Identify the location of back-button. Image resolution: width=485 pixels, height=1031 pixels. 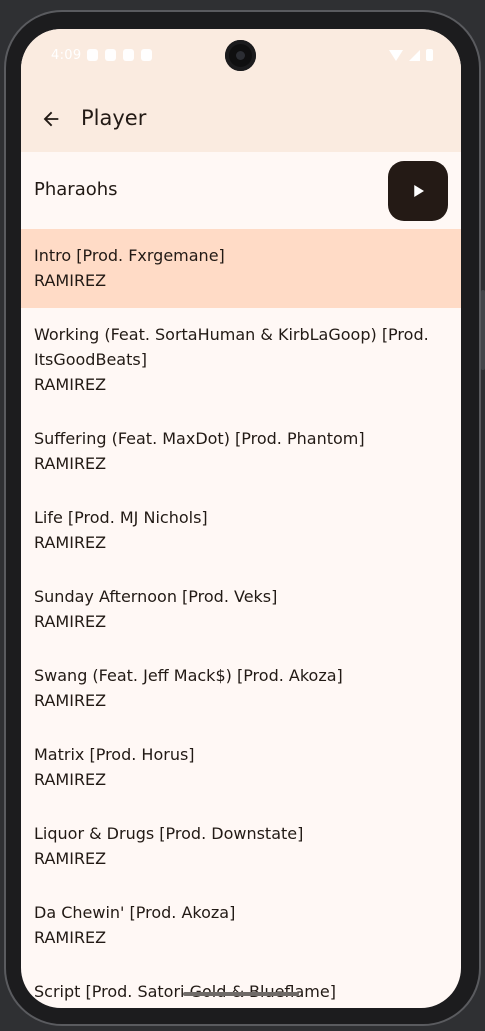
(51, 119).